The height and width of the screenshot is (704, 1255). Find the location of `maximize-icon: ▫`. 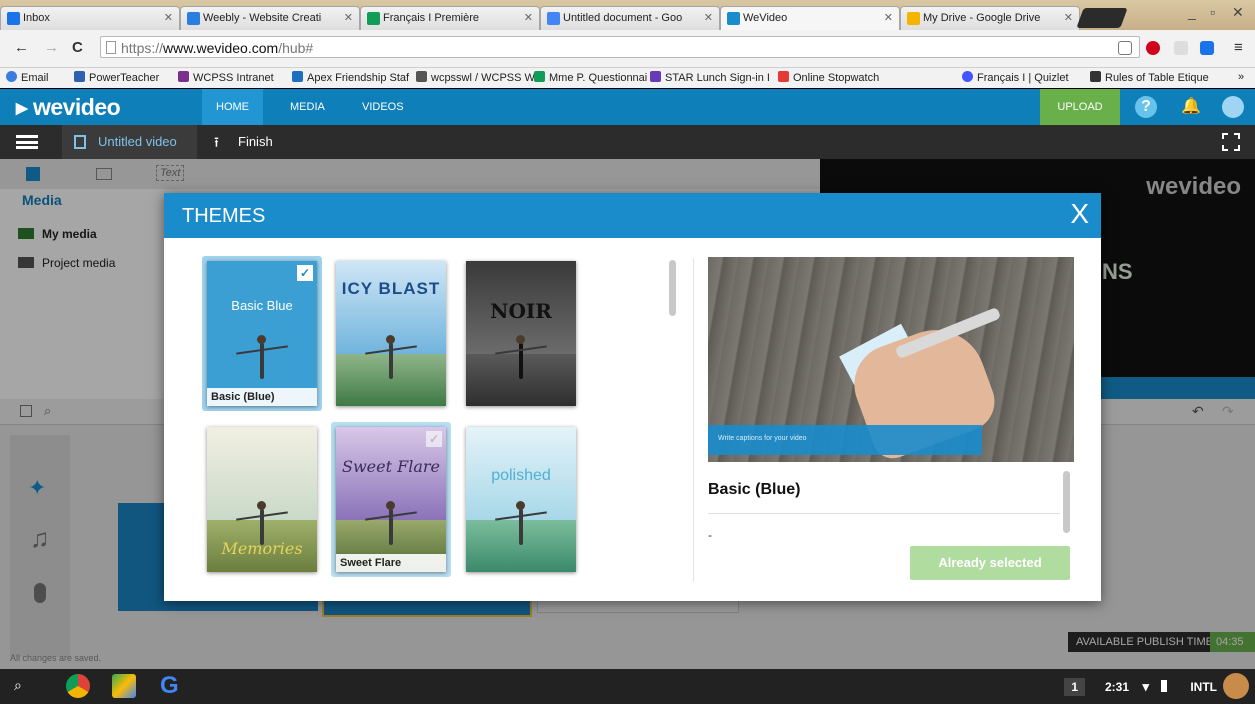

maximize-icon: ▫ is located at coordinates (1212, 12).